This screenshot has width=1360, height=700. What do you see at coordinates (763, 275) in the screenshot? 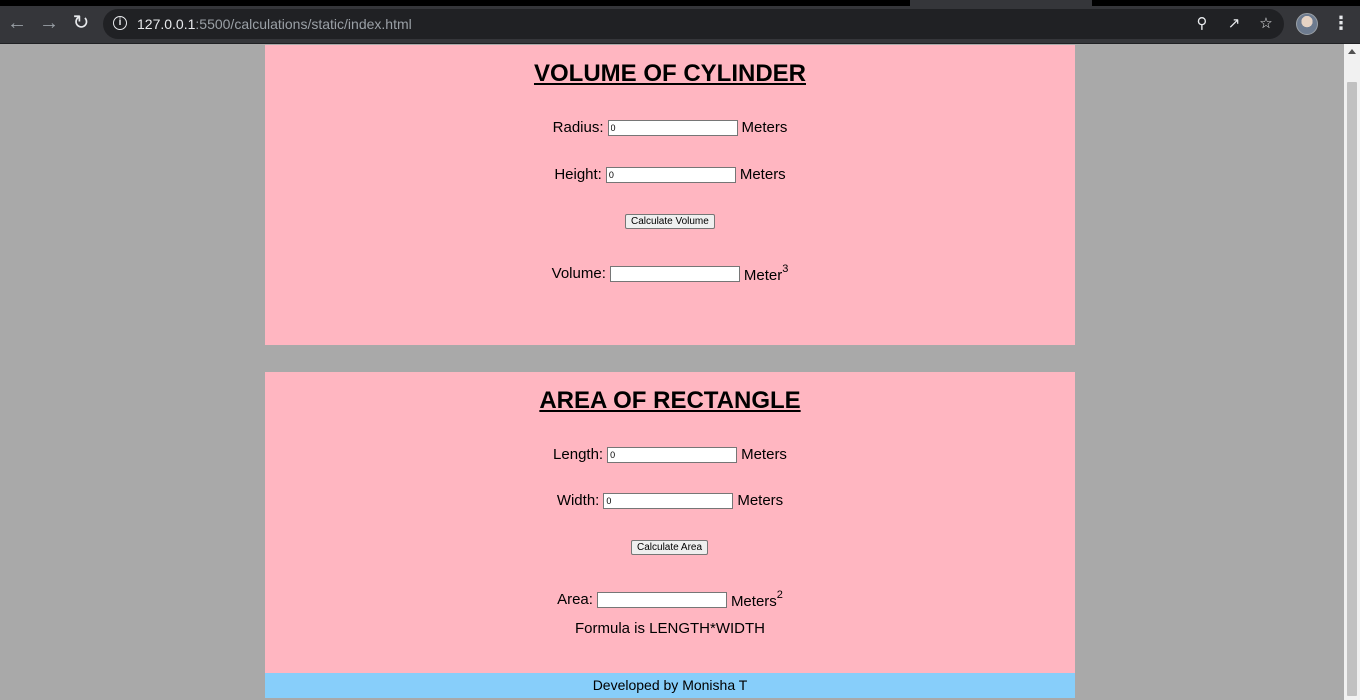
I see `volume-unit-text: Meter` at bounding box center [763, 275].